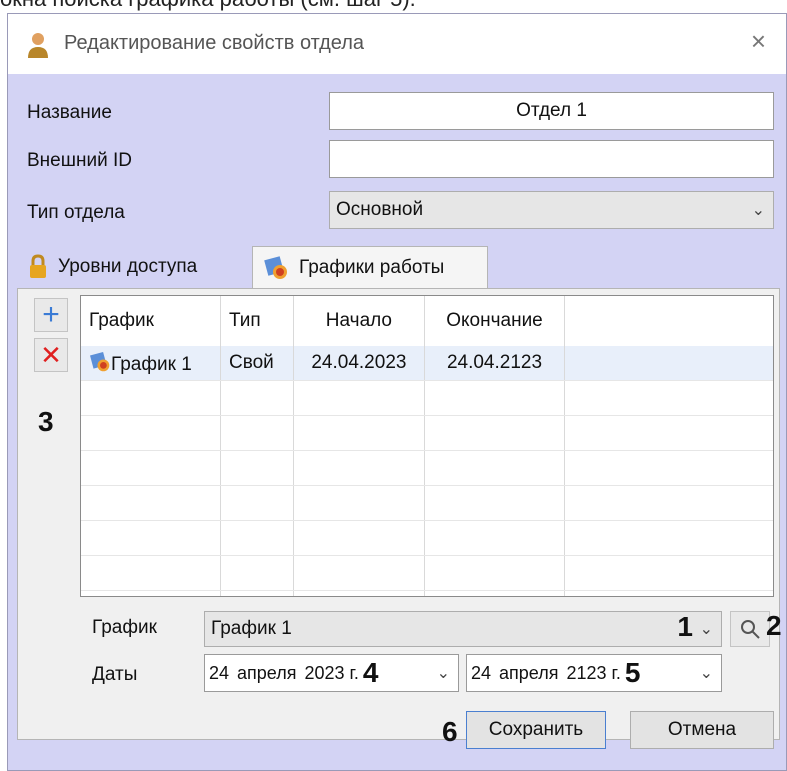 This screenshot has width=787, height=771. What do you see at coordinates (551, 159) in the screenshot?
I see `external-id-field` at bounding box center [551, 159].